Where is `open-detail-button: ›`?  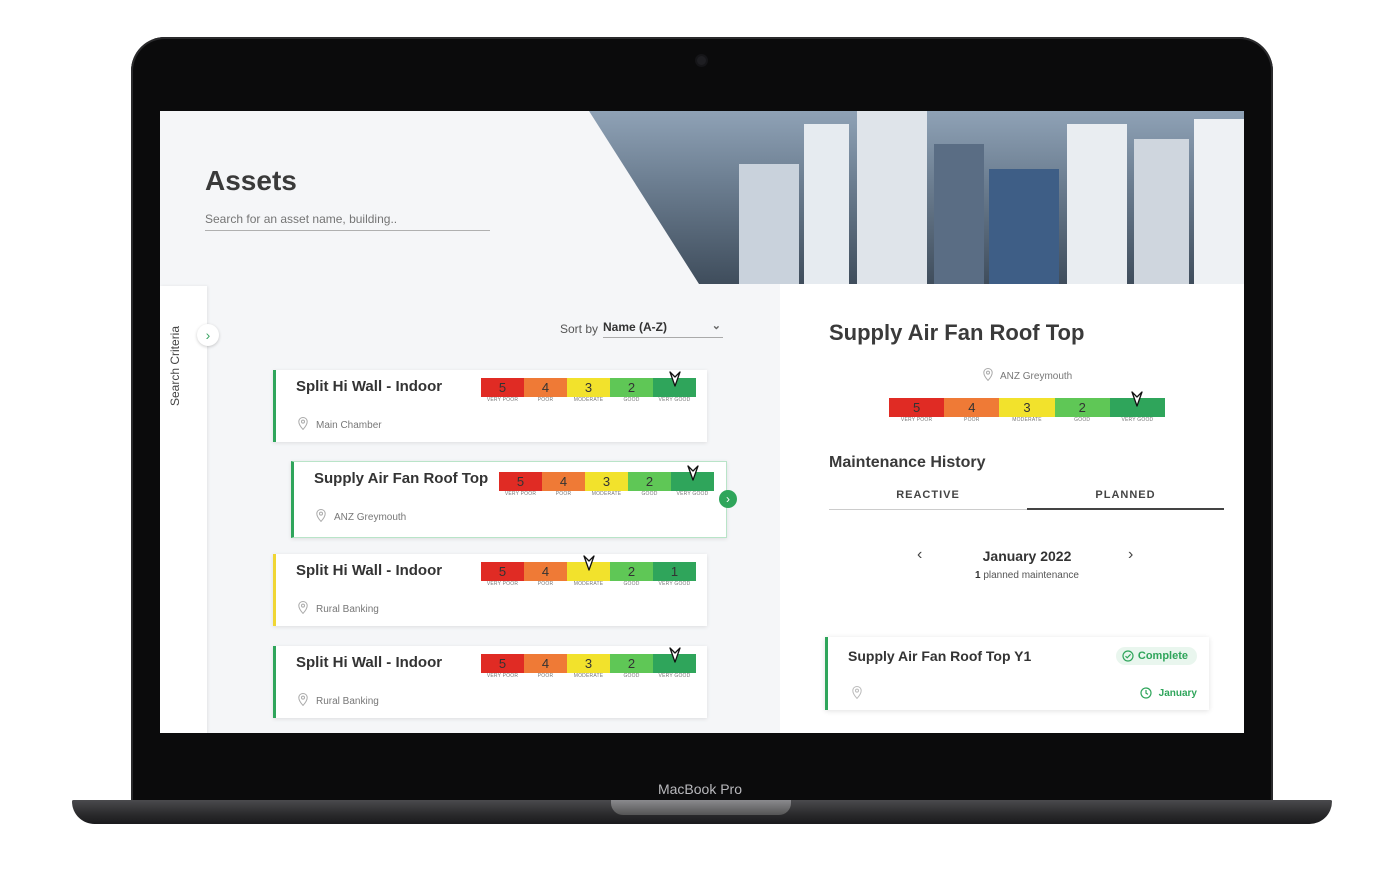 open-detail-button: › is located at coordinates (728, 499).